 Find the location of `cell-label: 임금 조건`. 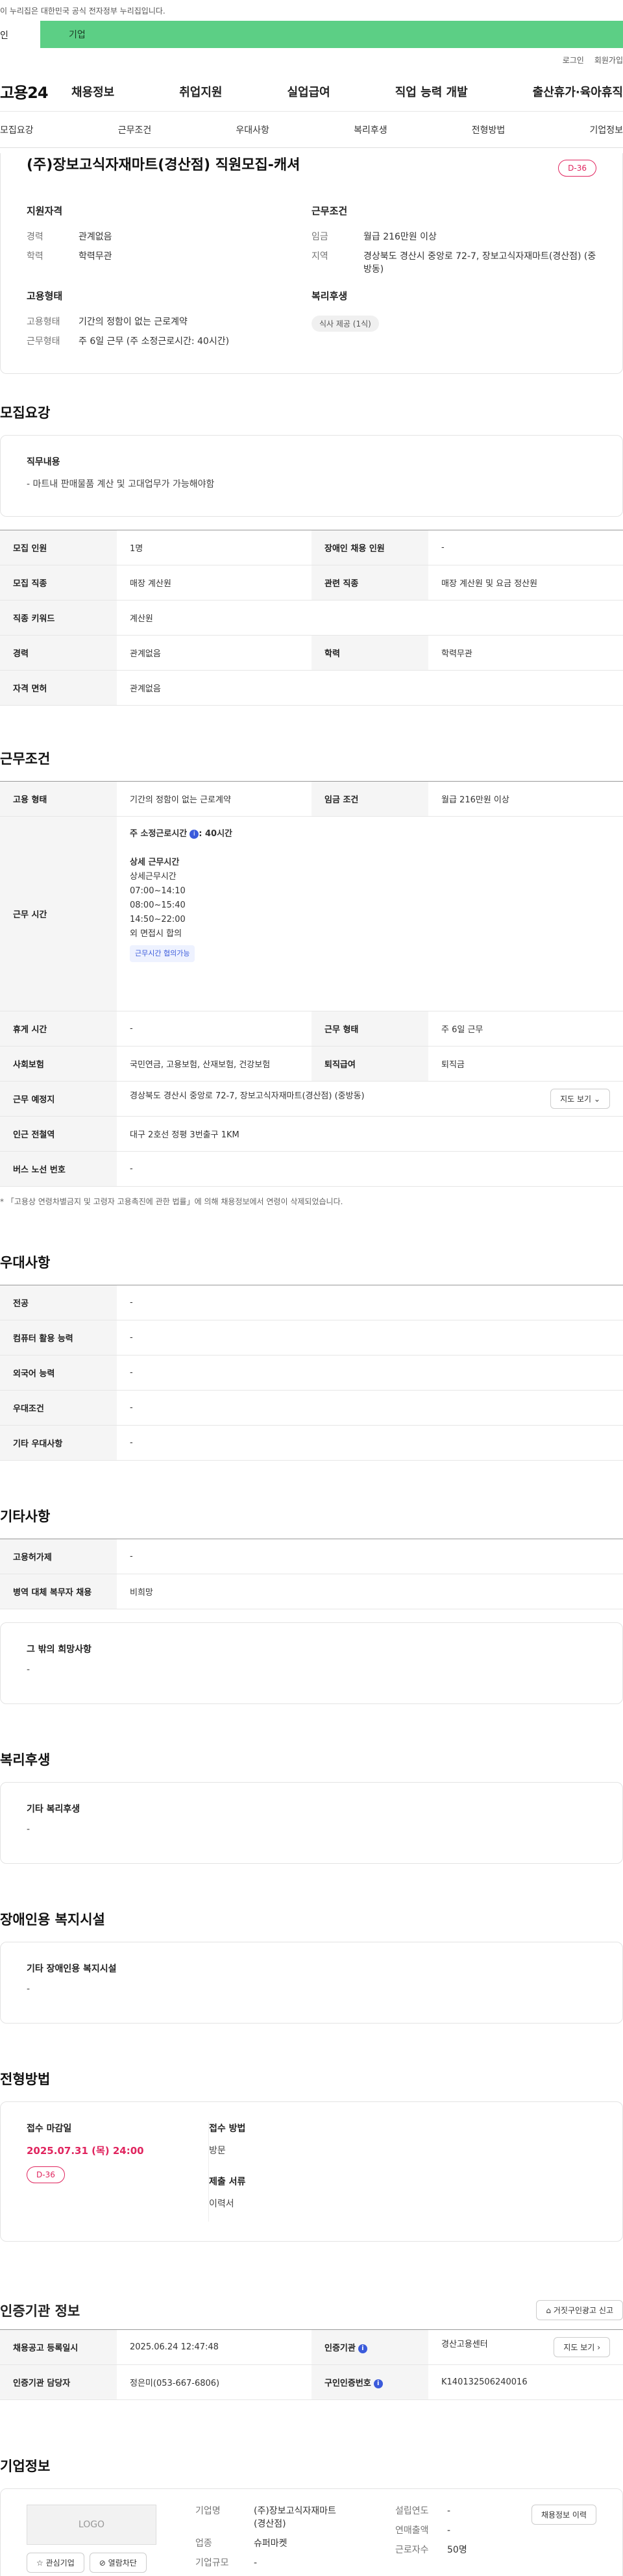

cell-label: 임금 조건 is located at coordinates (370, 799).